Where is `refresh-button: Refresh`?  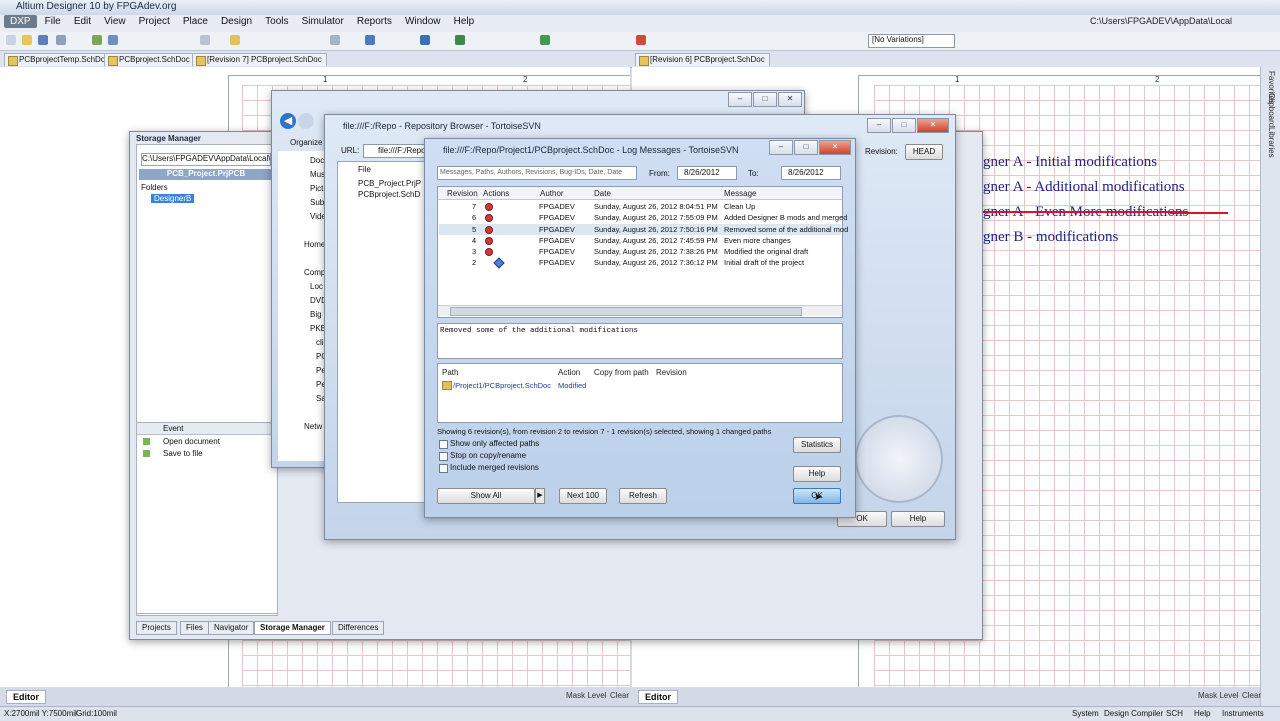
refresh-button: Refresh is located at coordinates (643, 496).